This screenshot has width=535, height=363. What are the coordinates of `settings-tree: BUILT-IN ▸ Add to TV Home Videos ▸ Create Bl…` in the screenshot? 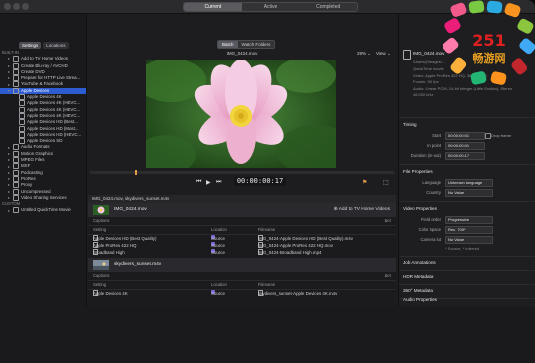 It's located at (43, 132).